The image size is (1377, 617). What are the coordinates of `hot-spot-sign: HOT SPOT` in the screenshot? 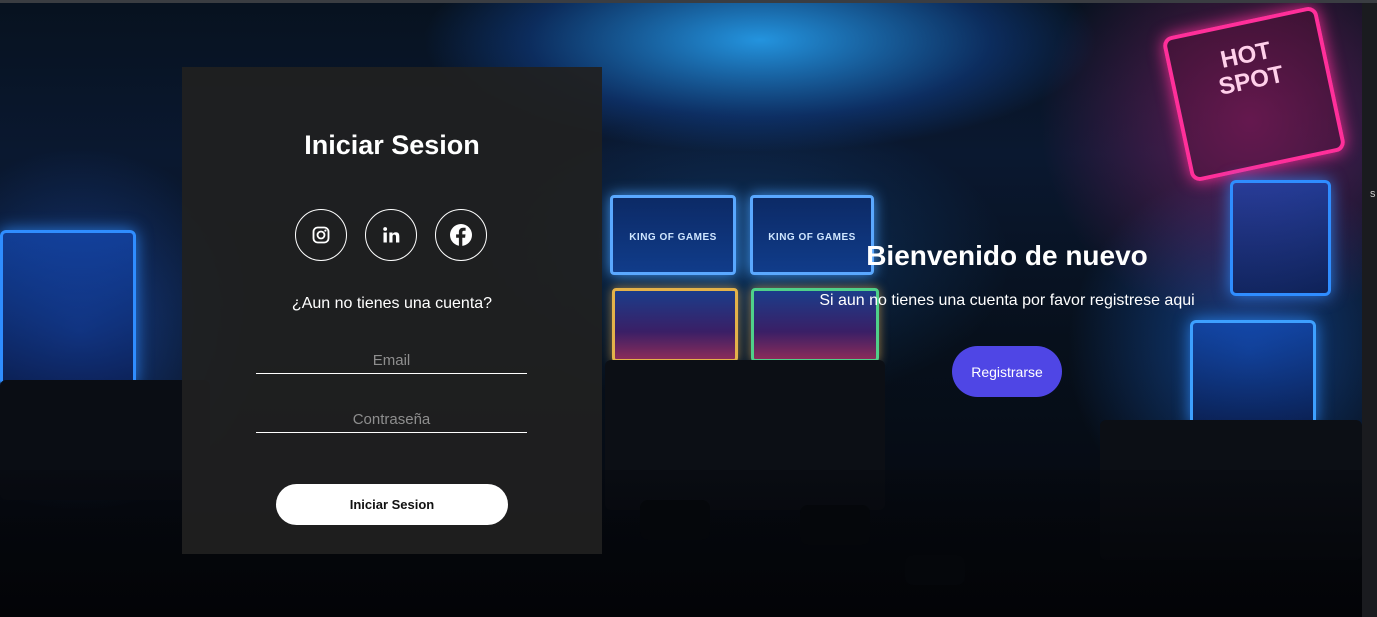 It's located at (1254, 94).